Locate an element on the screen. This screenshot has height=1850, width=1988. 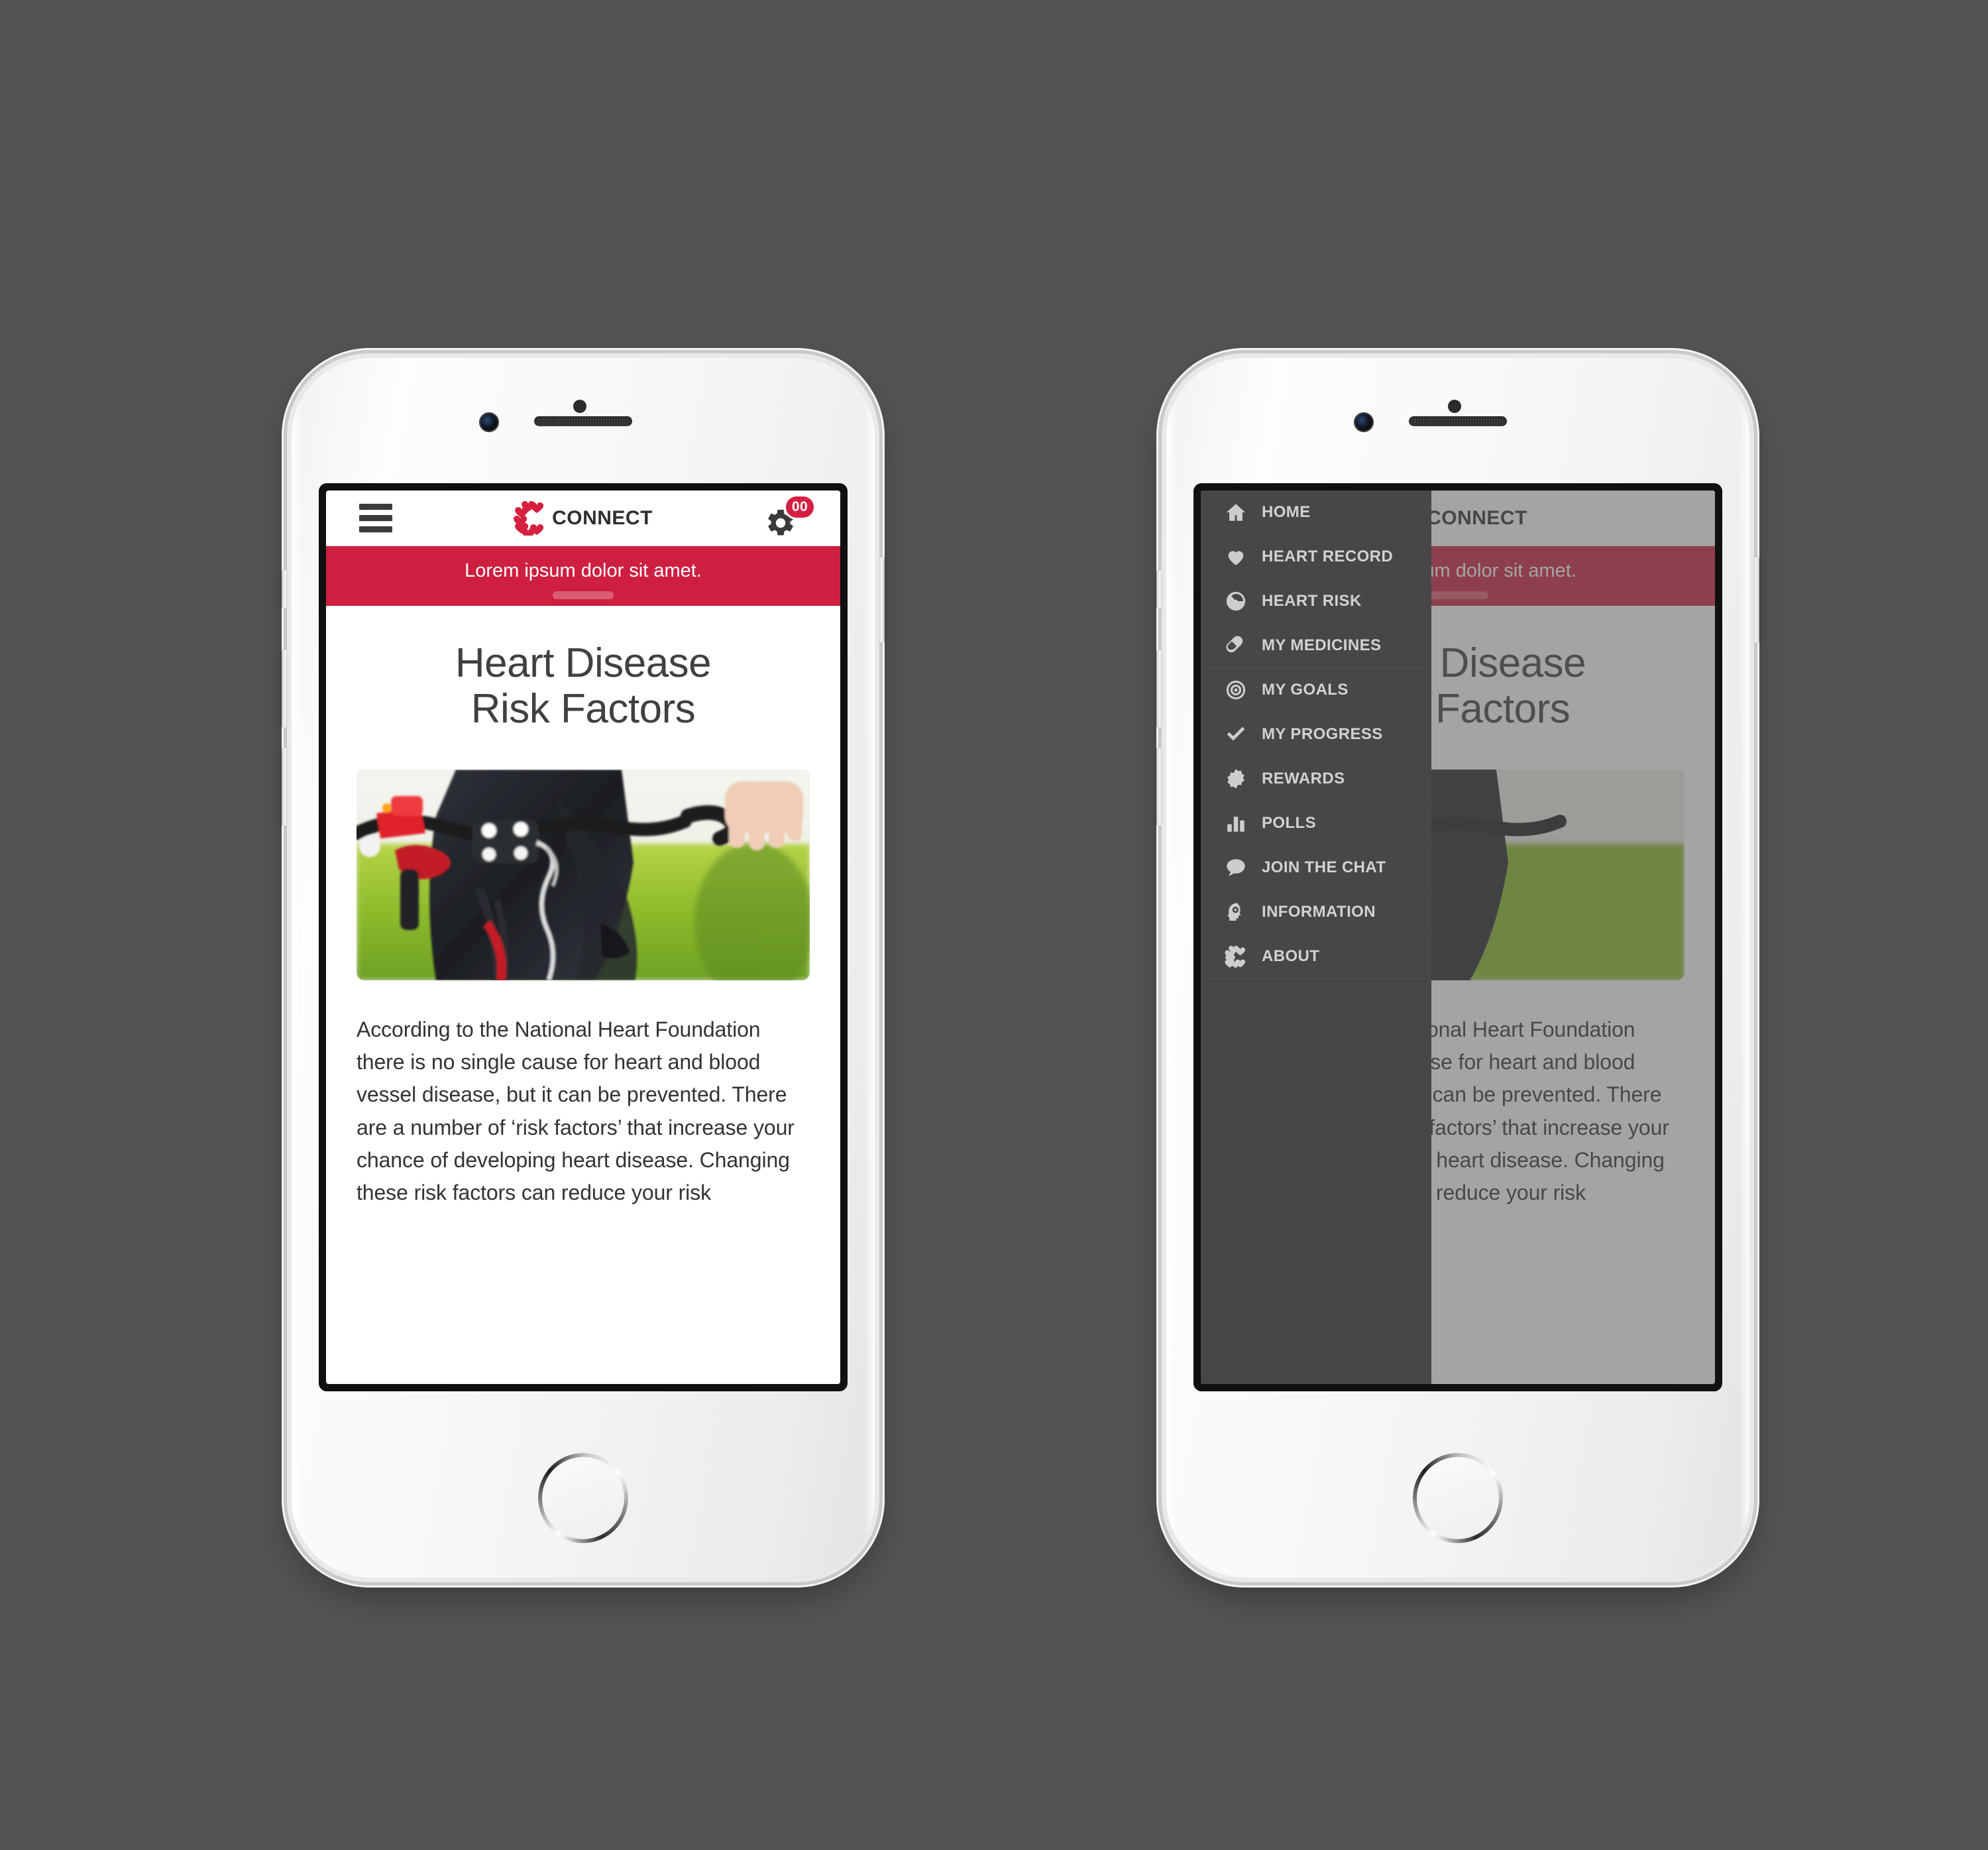
page-title-line-2: Risk Factors is located at coordinates (583, 709).